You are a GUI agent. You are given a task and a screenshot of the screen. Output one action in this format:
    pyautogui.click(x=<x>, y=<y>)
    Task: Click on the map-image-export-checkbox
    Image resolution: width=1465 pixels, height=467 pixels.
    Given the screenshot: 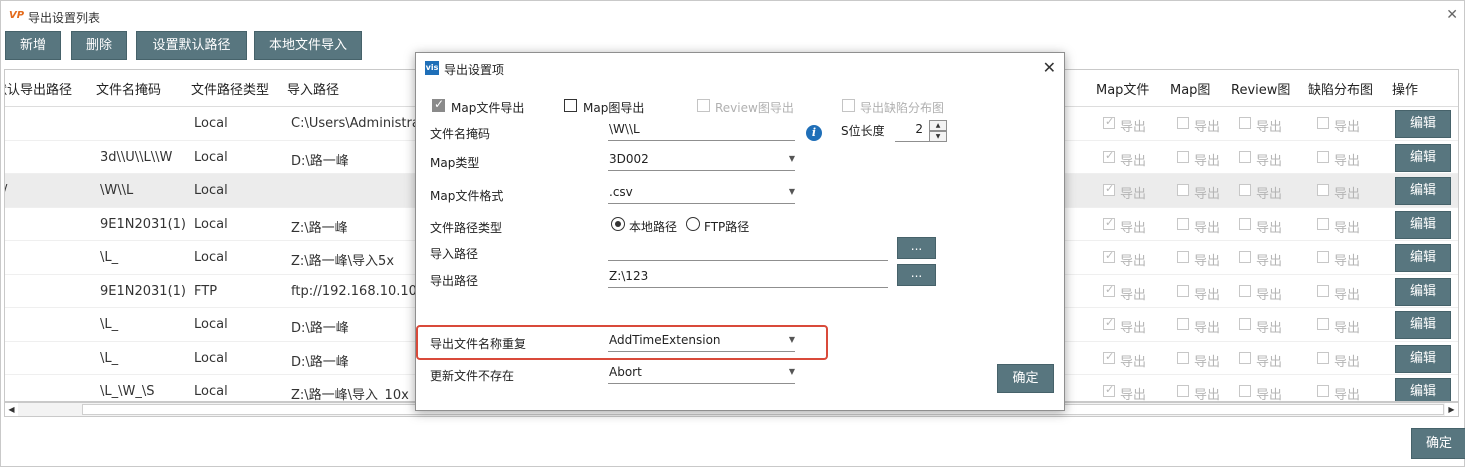 What is the action you would take?
    pyautogui.click(x=570, y=105)
    